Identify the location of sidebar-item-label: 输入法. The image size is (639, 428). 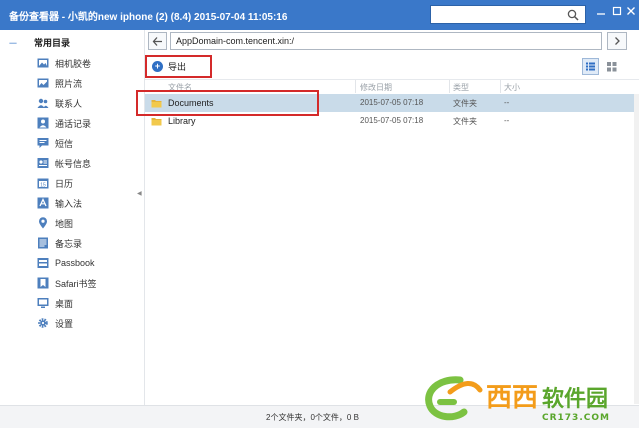
(69, 203).